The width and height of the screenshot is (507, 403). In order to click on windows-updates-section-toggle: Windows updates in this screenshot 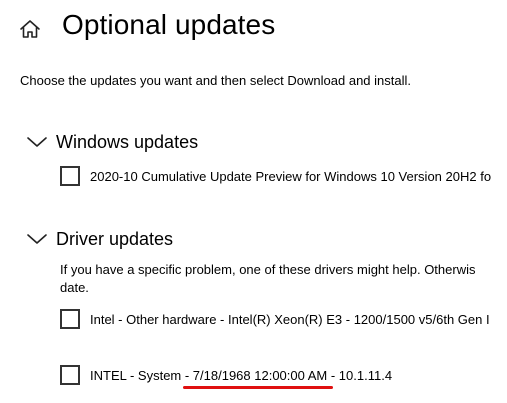, I will do `click(112, 142)`.